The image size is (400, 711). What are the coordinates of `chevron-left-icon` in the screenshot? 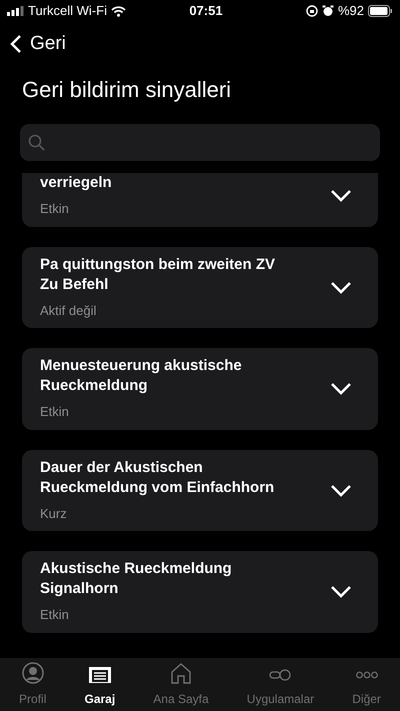 It's located at (16, 44).